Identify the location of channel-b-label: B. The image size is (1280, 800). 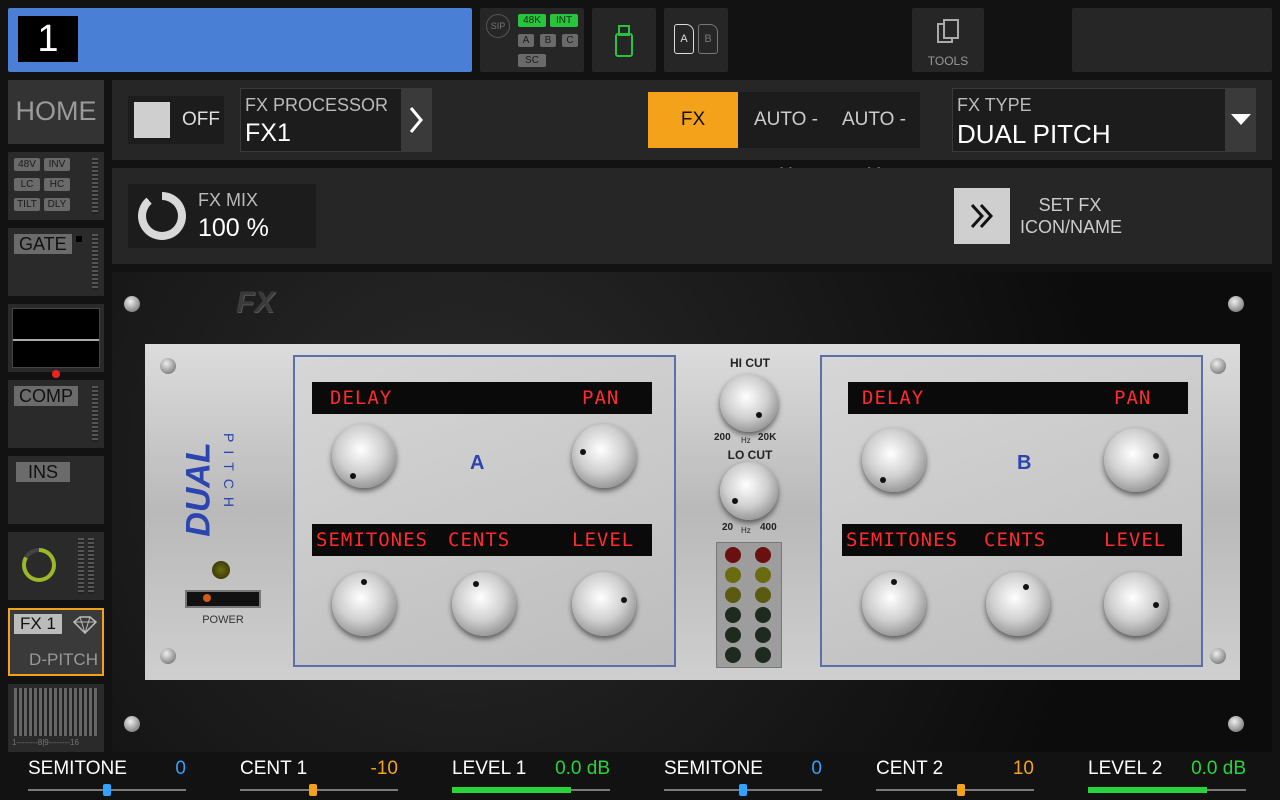
(1024, 463).